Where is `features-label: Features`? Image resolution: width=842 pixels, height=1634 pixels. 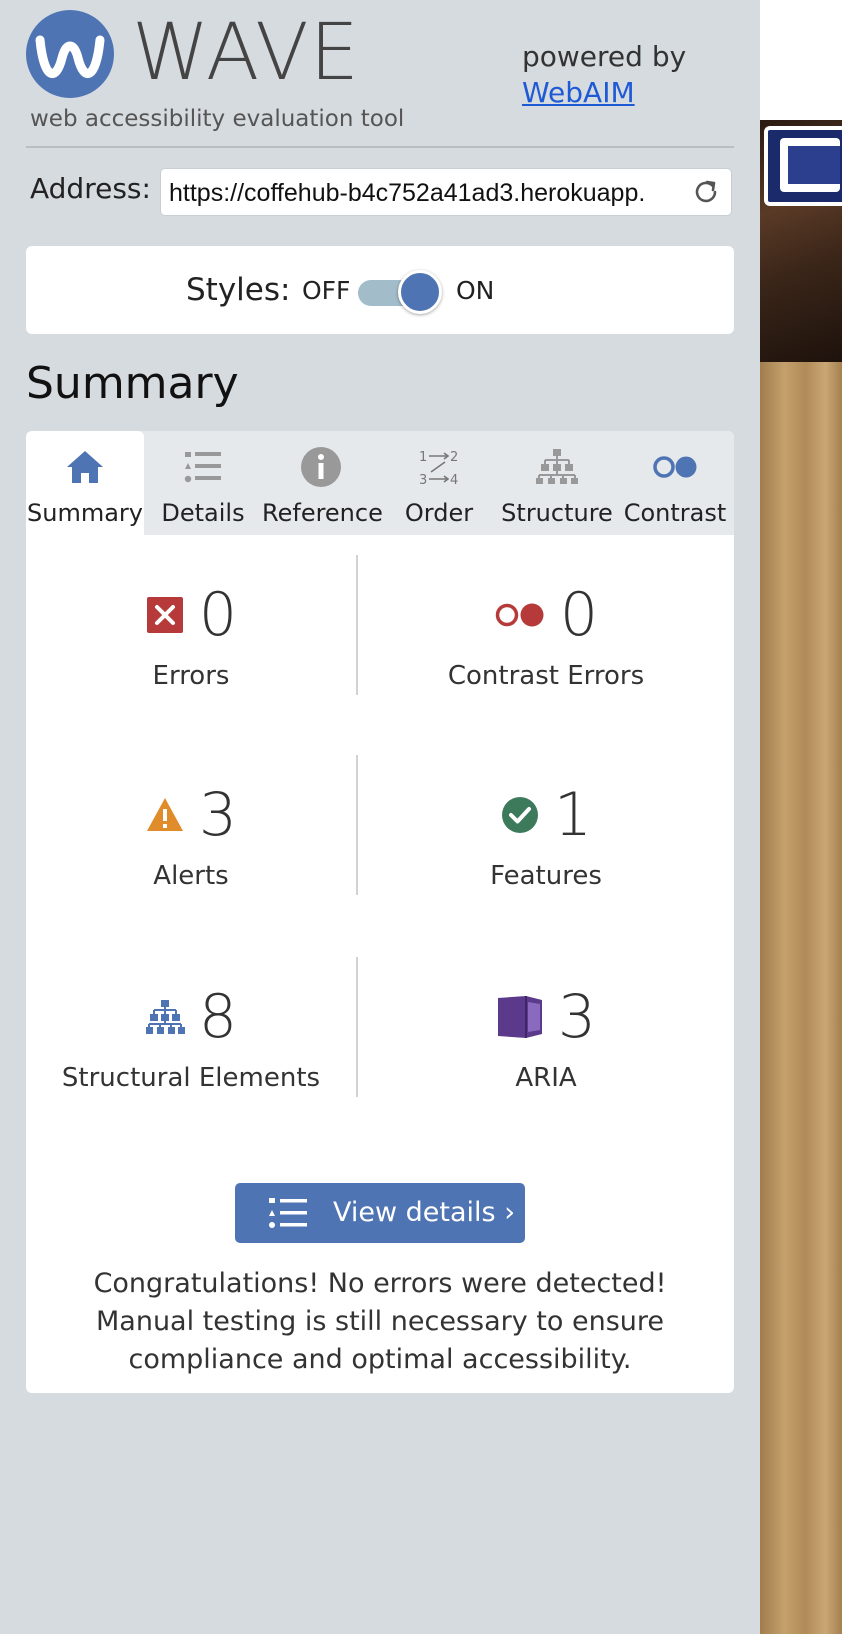 features-label: Features is located at coordinates (546, 876).